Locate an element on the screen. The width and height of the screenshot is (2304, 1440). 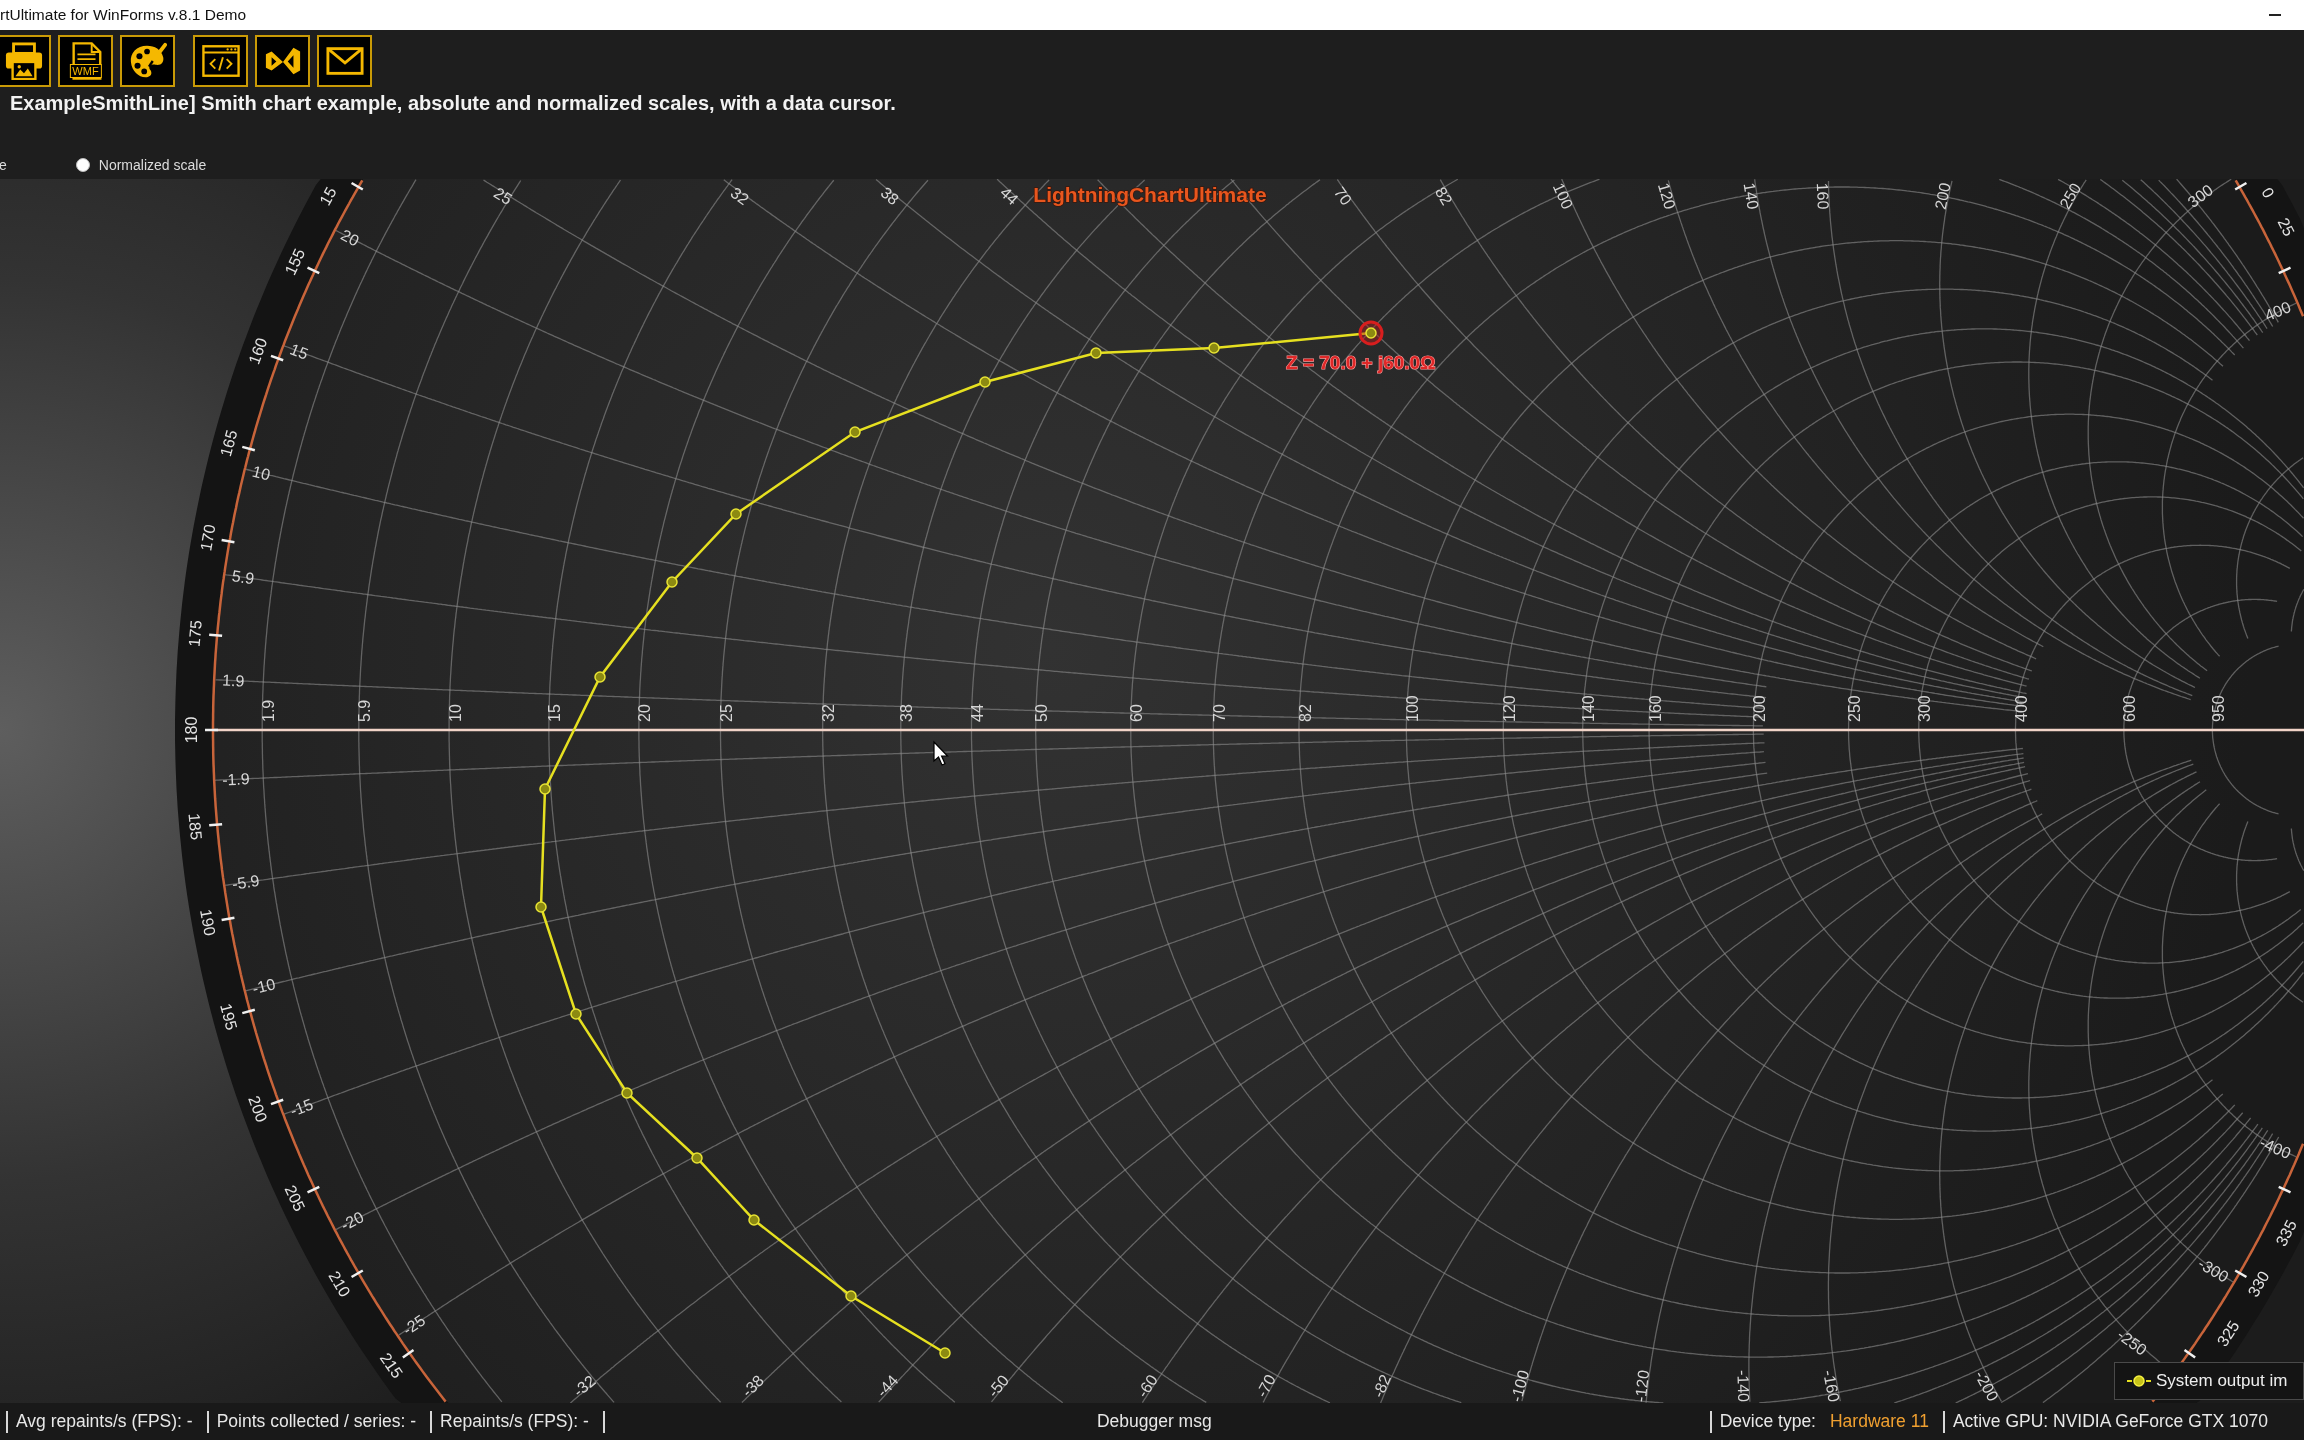
resistance-label: 100 is located at coordinates (1412, 708).